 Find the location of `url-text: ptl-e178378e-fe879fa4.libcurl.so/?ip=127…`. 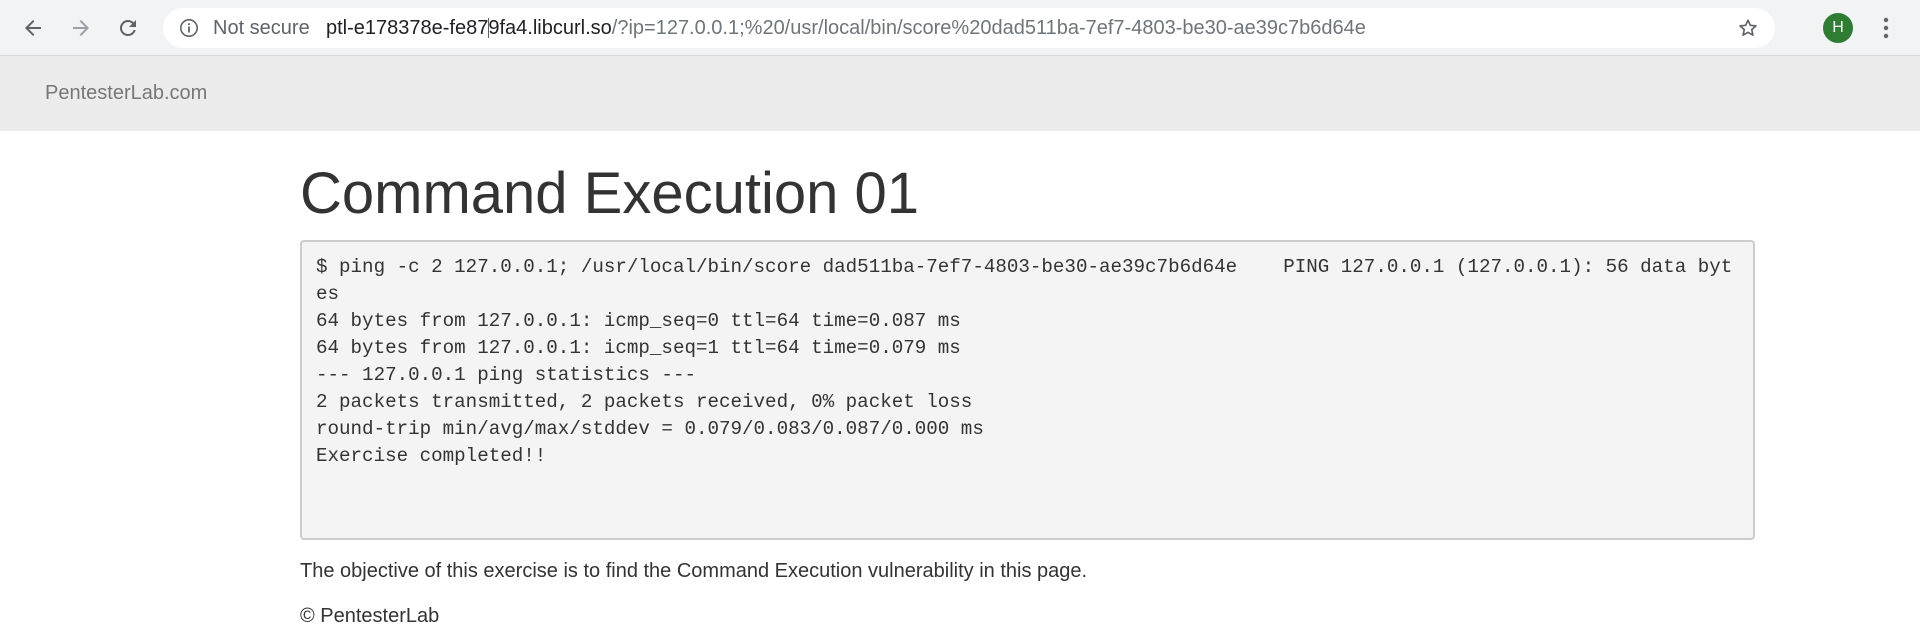

url-text: ptl-e178378e-fe879fa4.libcurl.so/?ip=127… is located at coordinates (846, 28).